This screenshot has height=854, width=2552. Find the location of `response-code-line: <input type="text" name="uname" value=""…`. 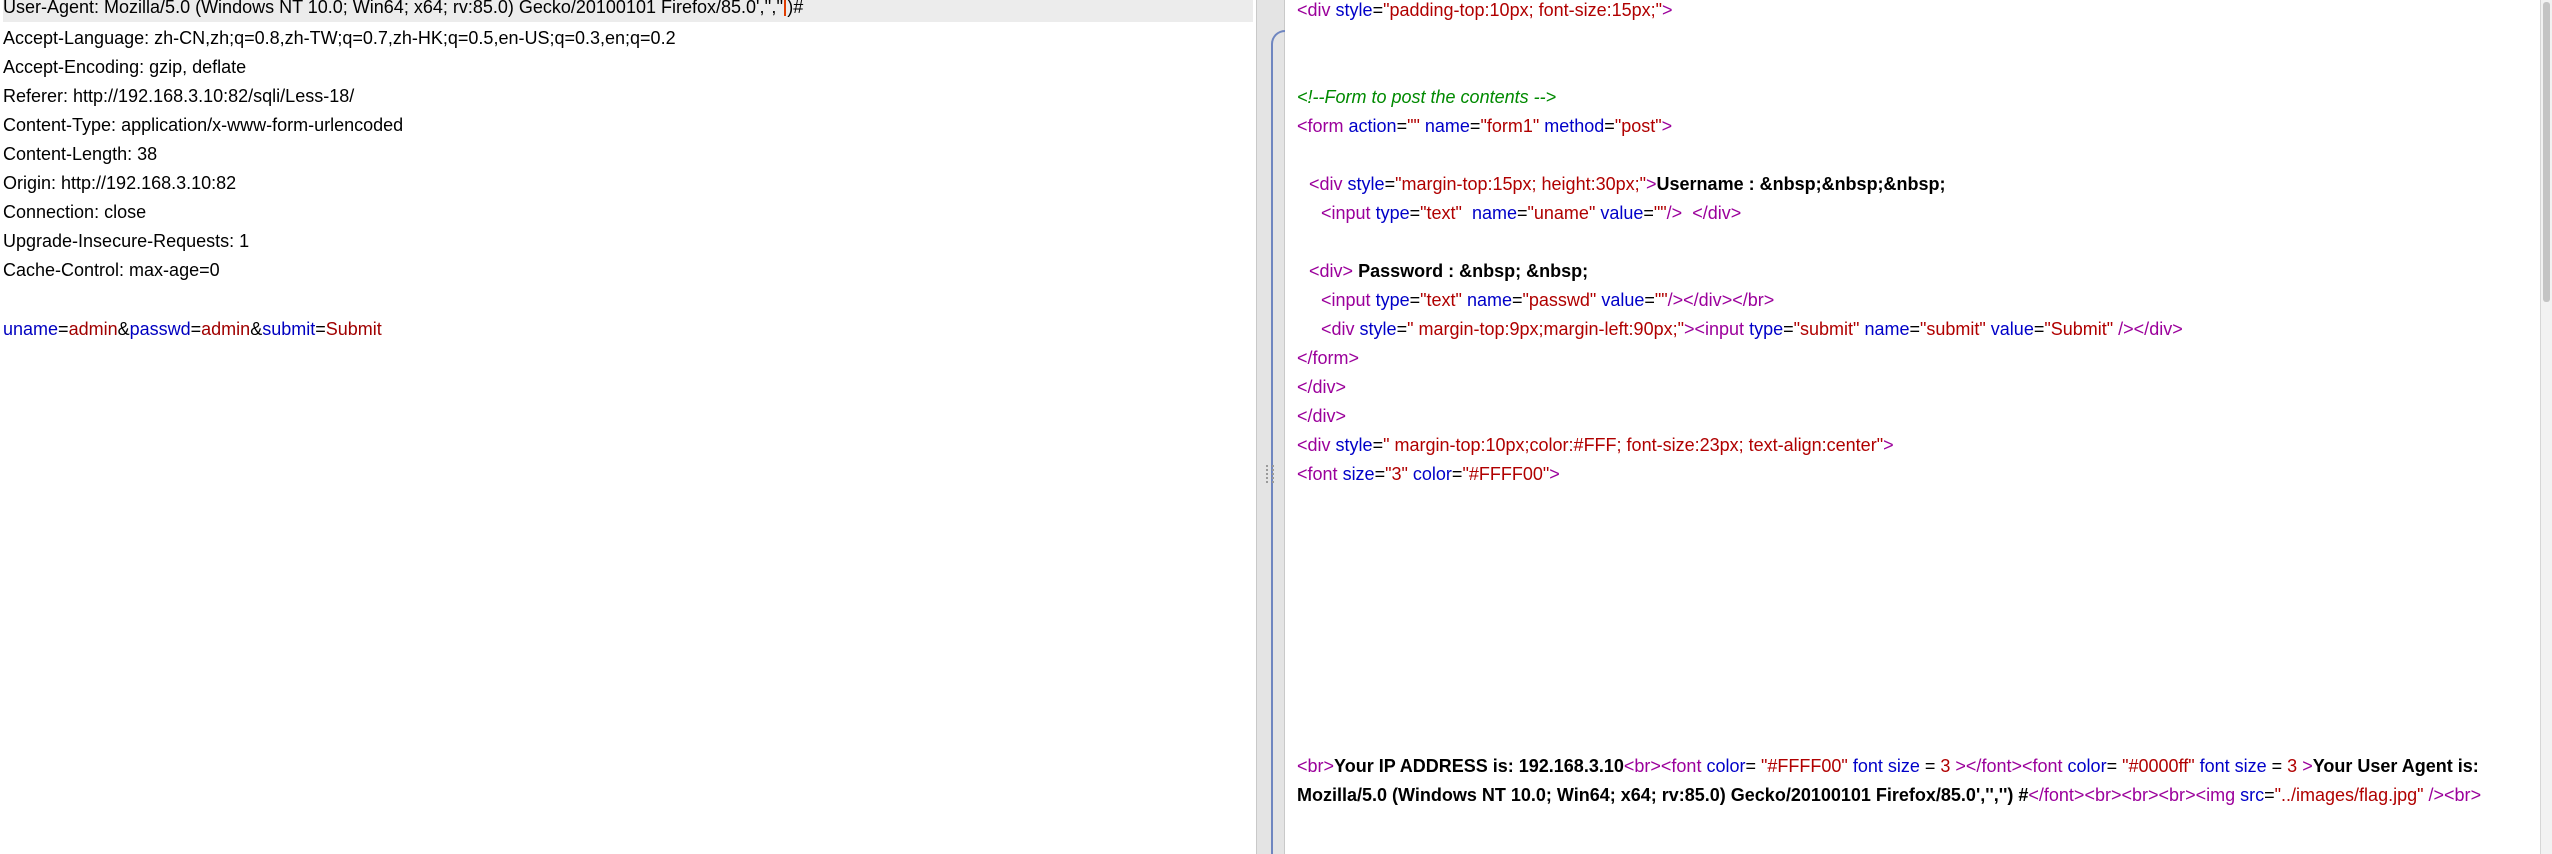

response-code-line: <input type="text" name="uname" value=""… is located at coordinates (1531, 213).